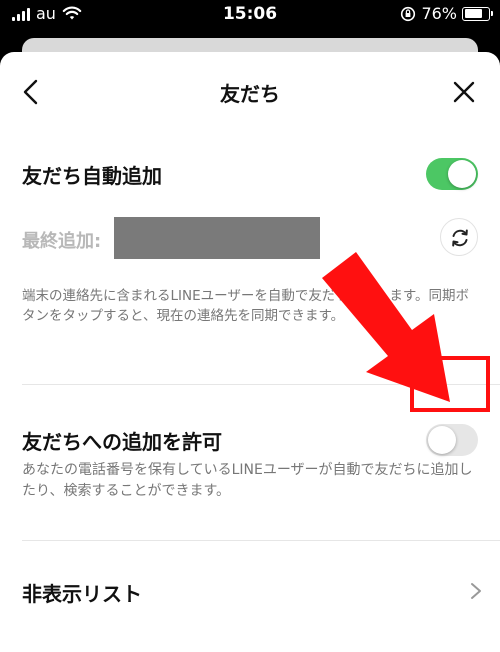 The image size is (500, 652). What do you see at coordinates (386, 327) in the screenshot?
I see `red-arrow-icon` at bounding box center [386, 327].